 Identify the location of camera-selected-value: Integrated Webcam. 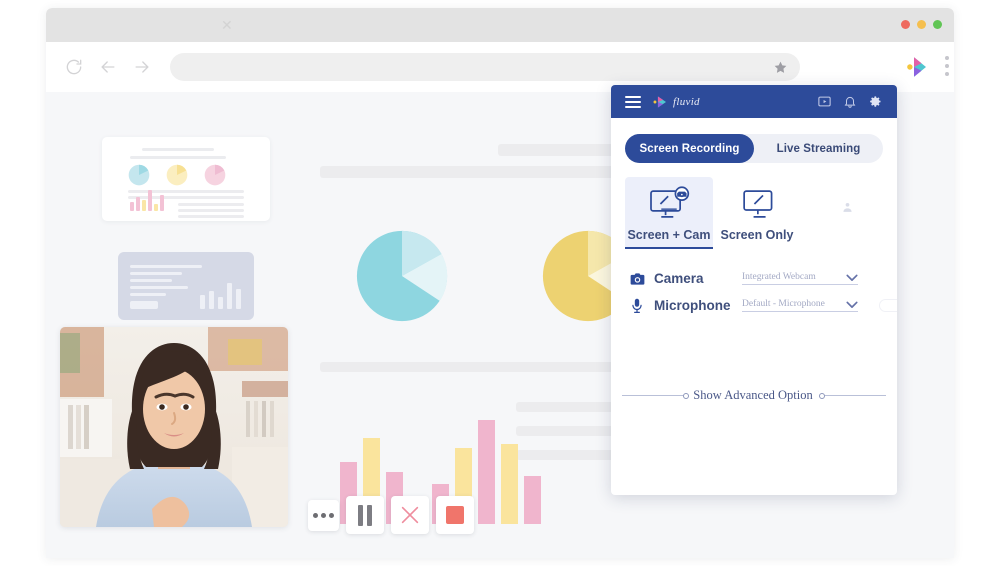
(779, 277).